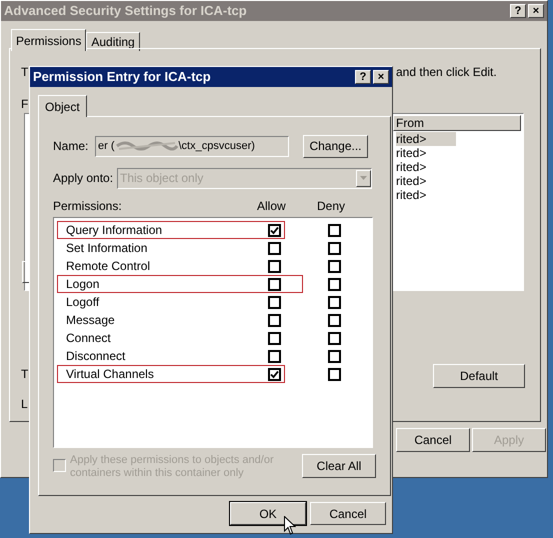 The height and width of the screenshot is (538, 553). Describe the element at coordinates (268, 513) in the screenshot. I see `ok-button: OK` at that location.